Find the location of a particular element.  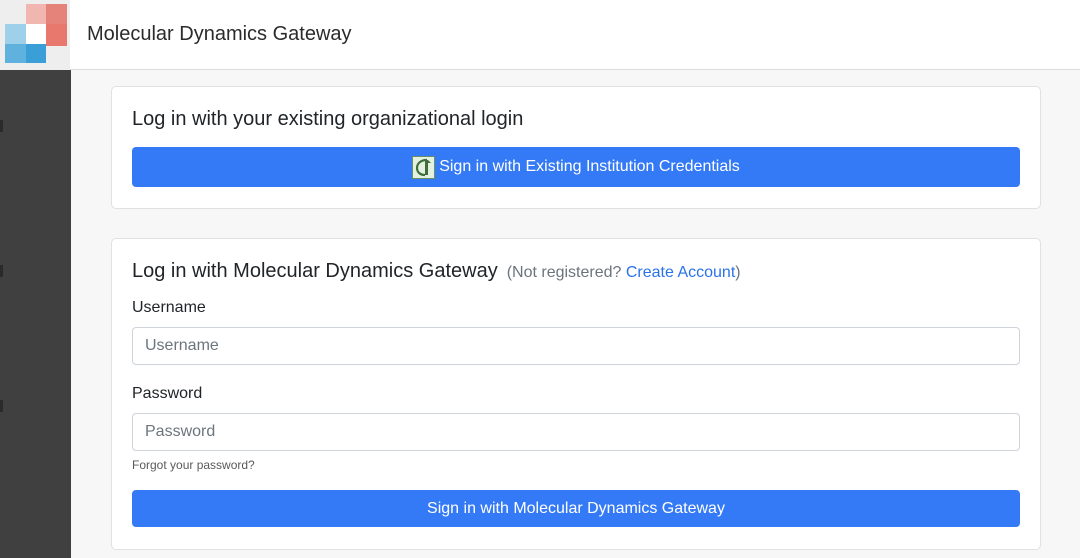

gateway-login-title: Log in with Molecular Dynamics Gateway is located at coordinates (315, 271).